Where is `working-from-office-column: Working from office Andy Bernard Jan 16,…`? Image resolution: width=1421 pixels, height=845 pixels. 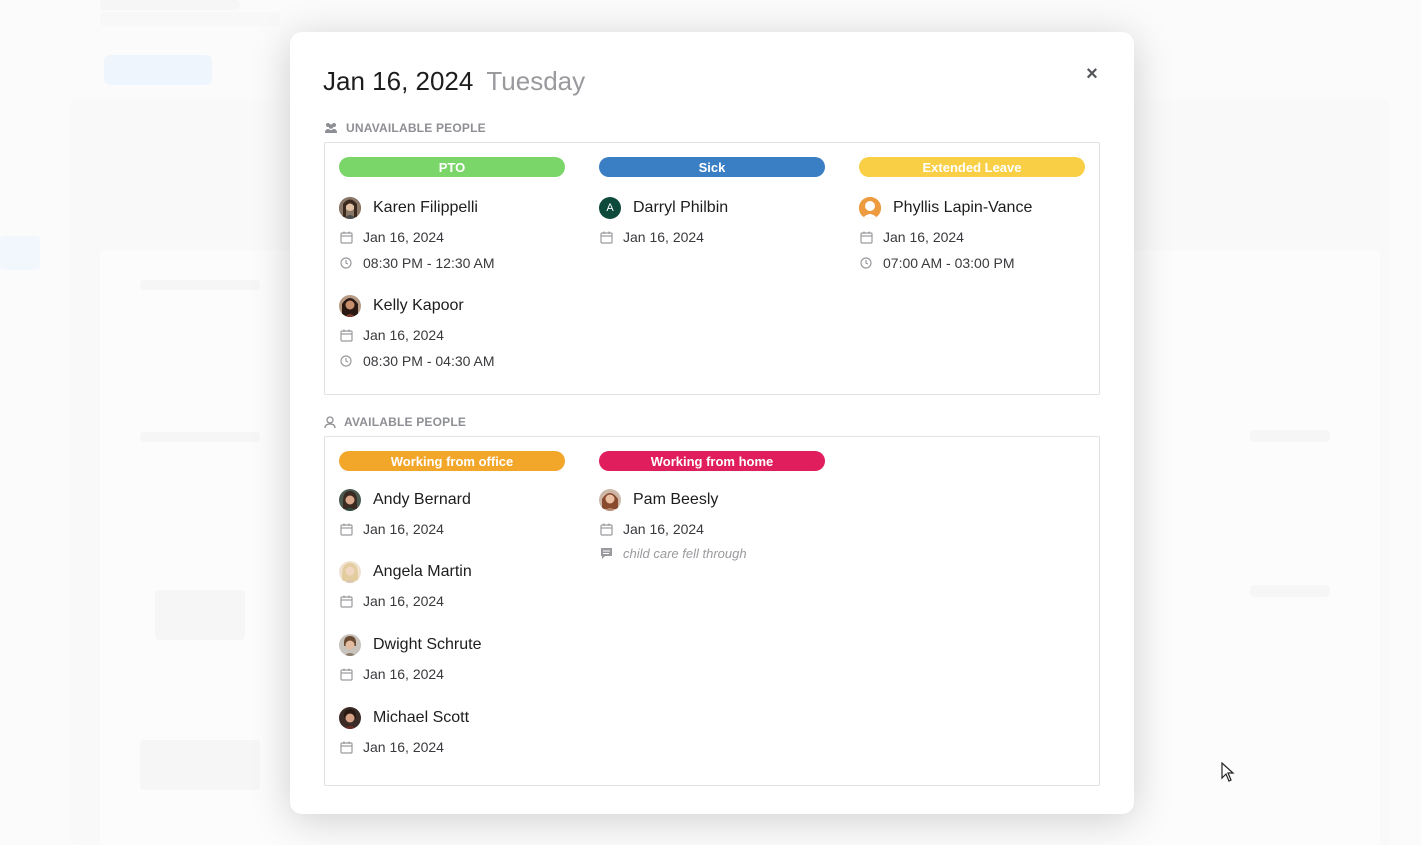
working-from-office-column: Working from office Andy Bernard Jan 16,… is located at coordinates (452, 603).